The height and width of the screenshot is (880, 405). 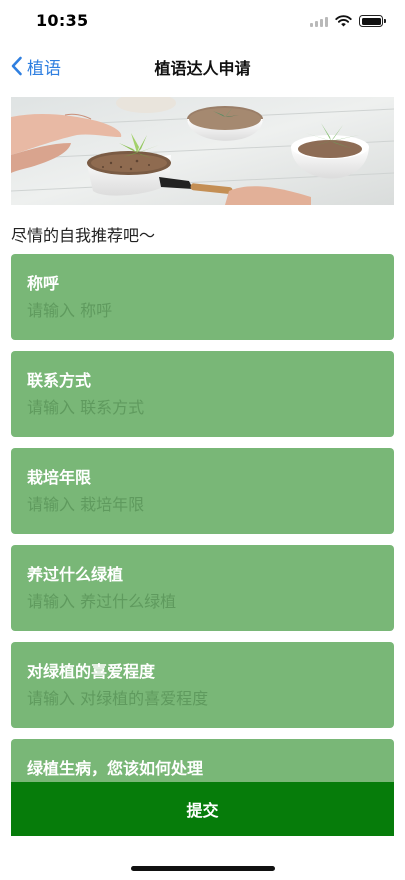 I want to click on form-field-nickname: 称呼, so click(x=202, y=297).